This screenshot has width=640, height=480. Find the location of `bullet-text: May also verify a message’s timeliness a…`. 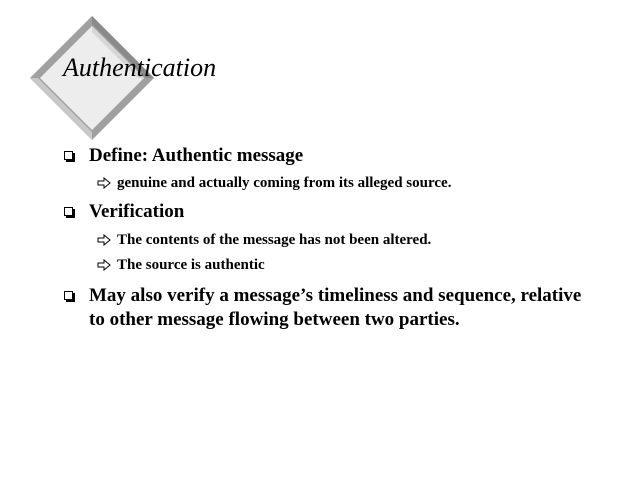

bullet-text: May also verify a message’s timeliness a… is located at coordinates (335, 307).